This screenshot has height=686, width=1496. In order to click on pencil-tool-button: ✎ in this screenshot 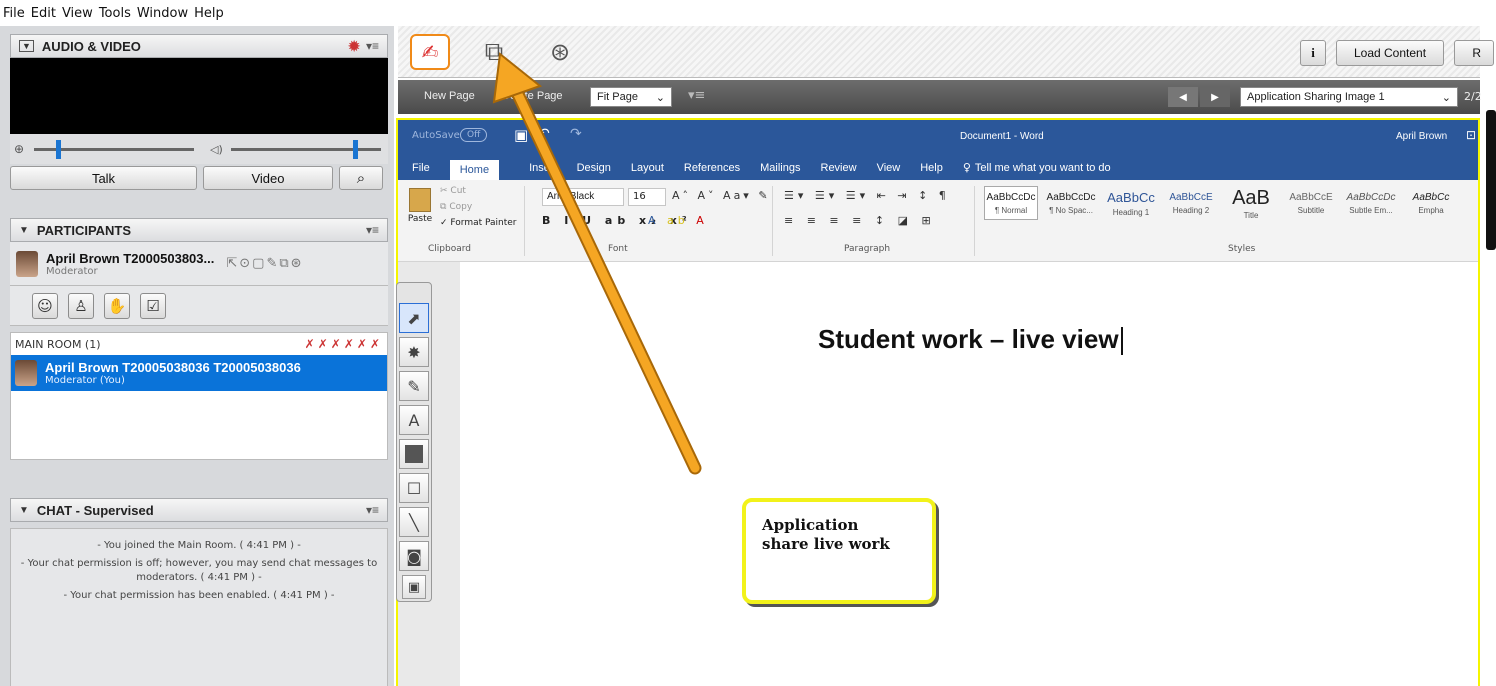, I will do `click(414, 386)`.